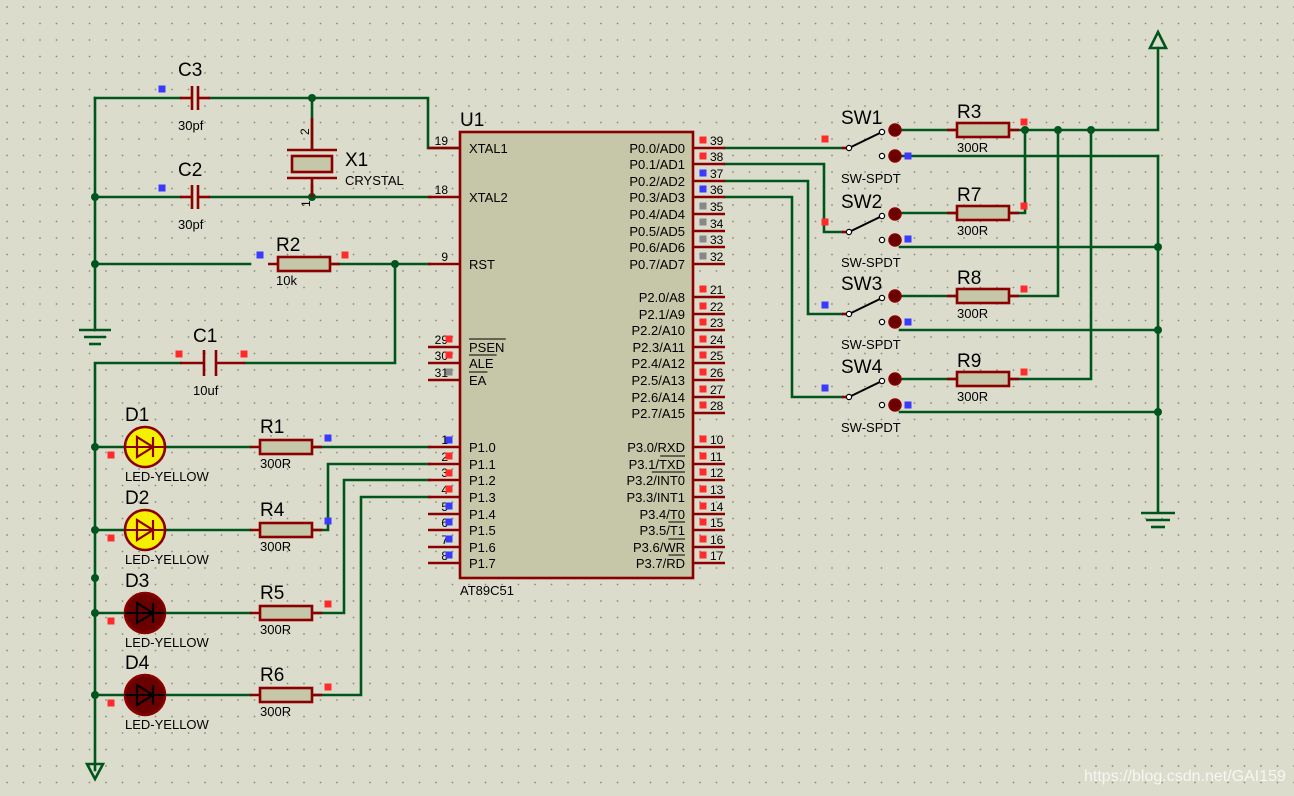  Describe the element at coordinates (871, 427) in the screenshot. I see `sw4-value: SW-SPDT` at that location.